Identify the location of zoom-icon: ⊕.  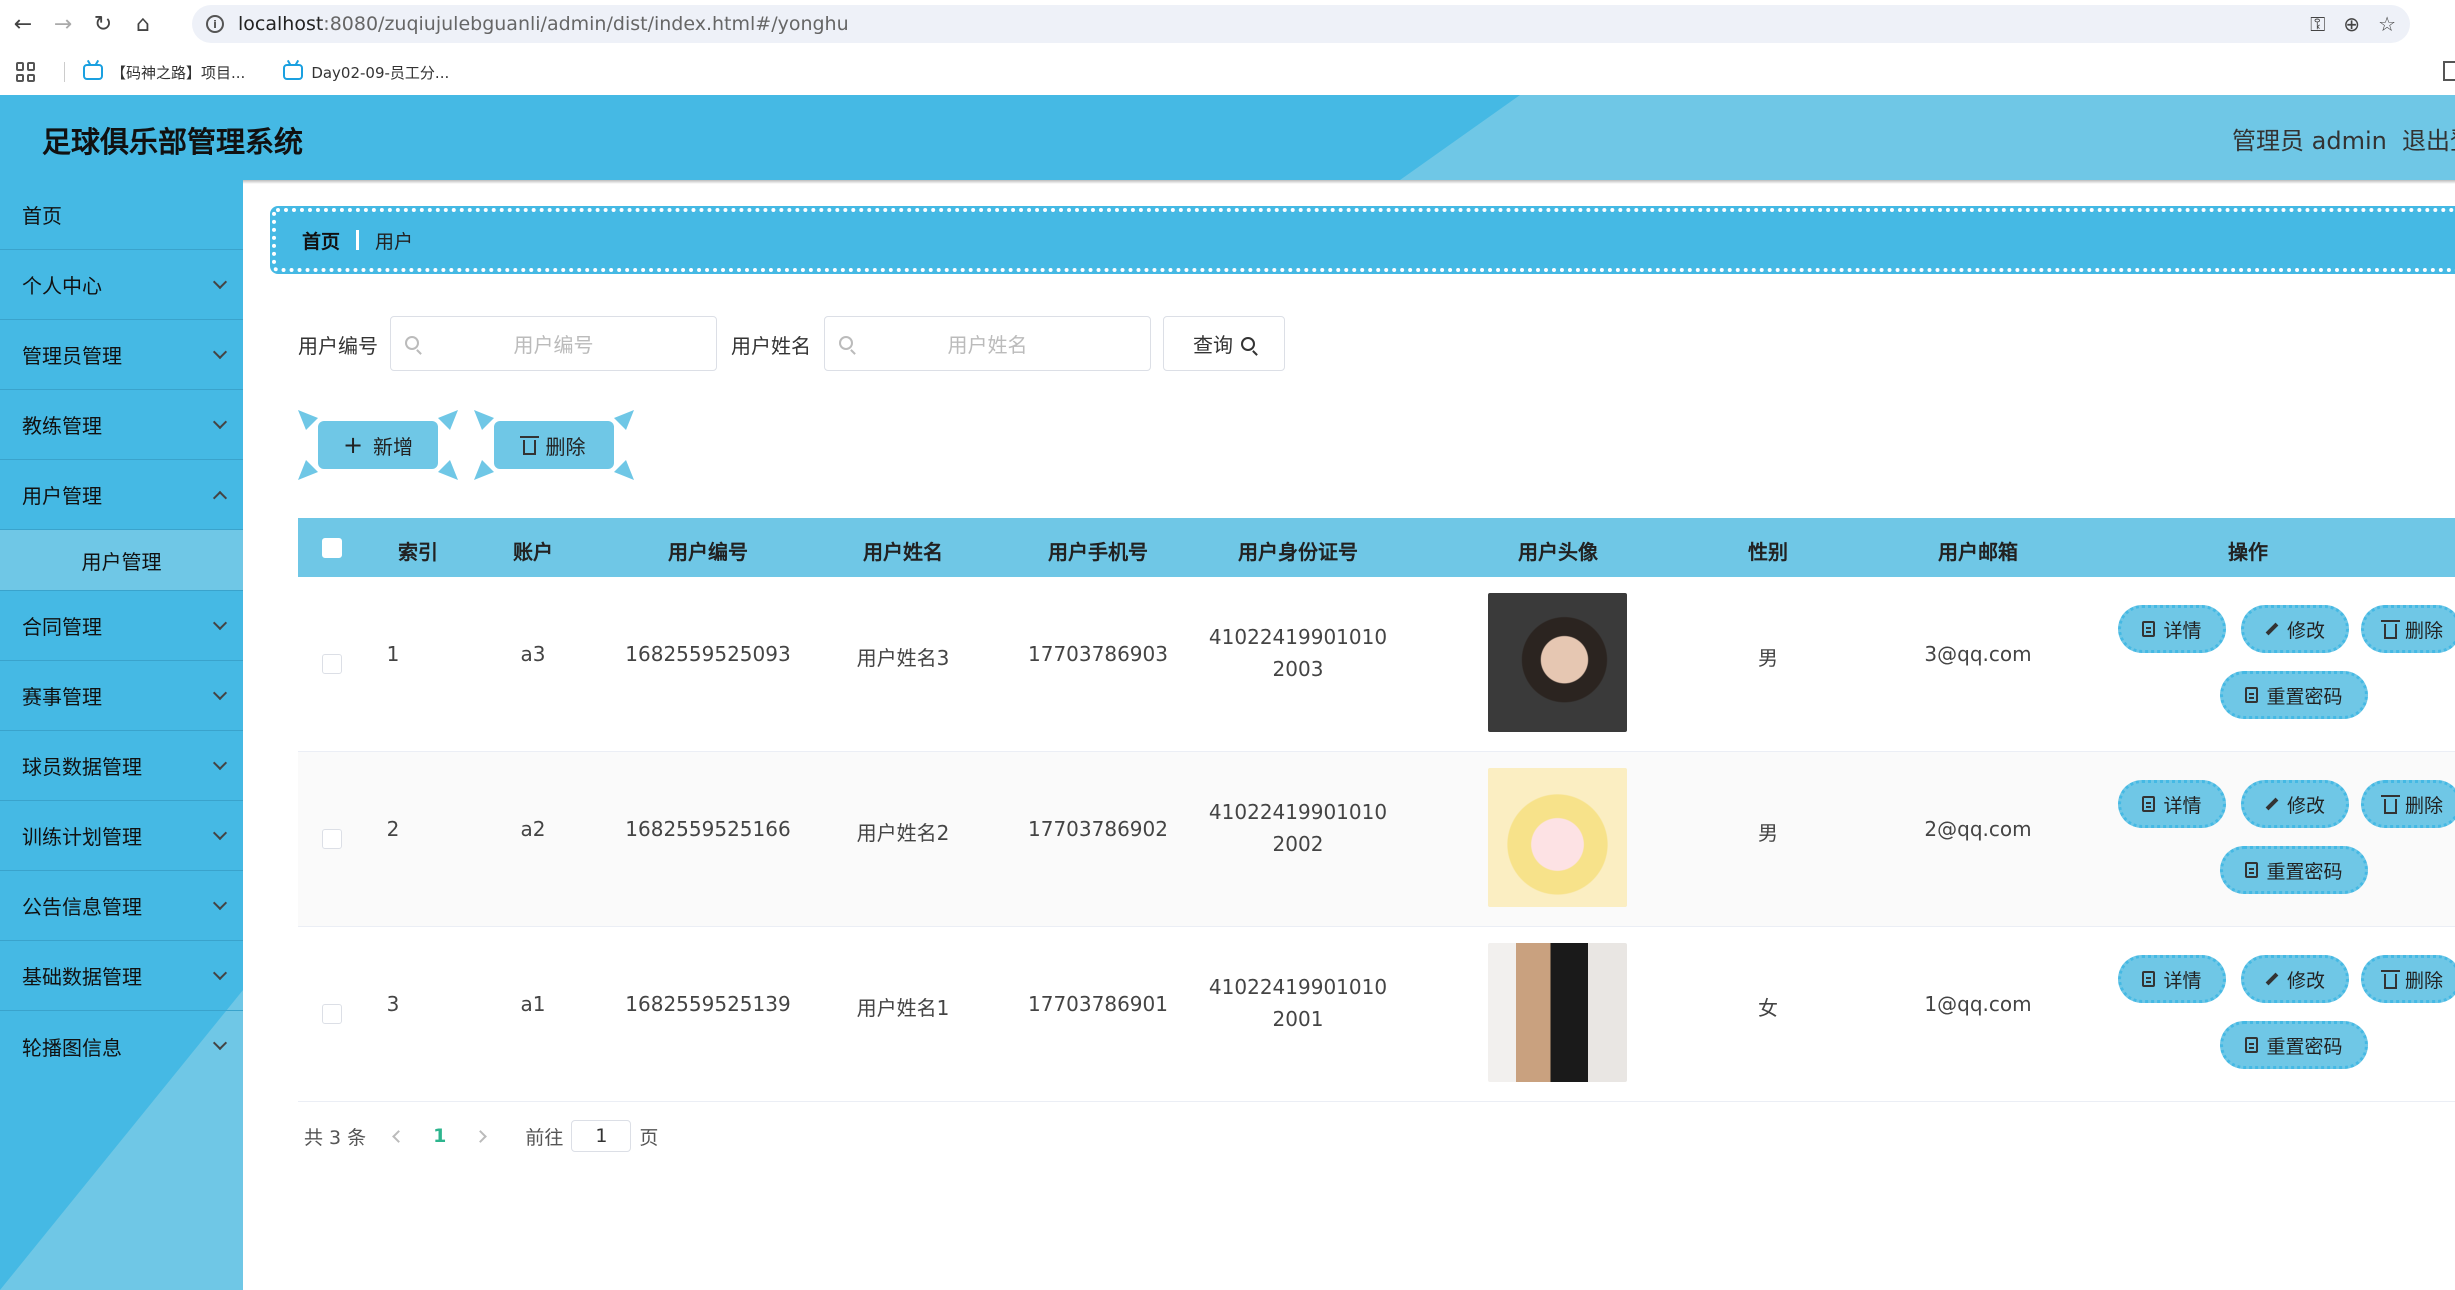
(2351, 24).